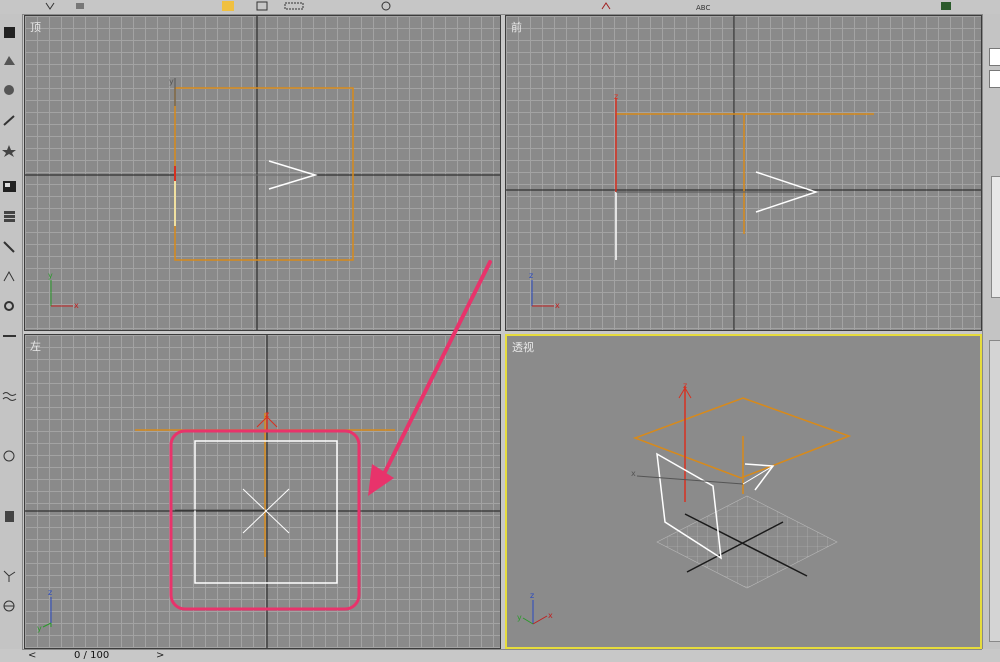  I want to click on pen-icon, so click(9, 246).